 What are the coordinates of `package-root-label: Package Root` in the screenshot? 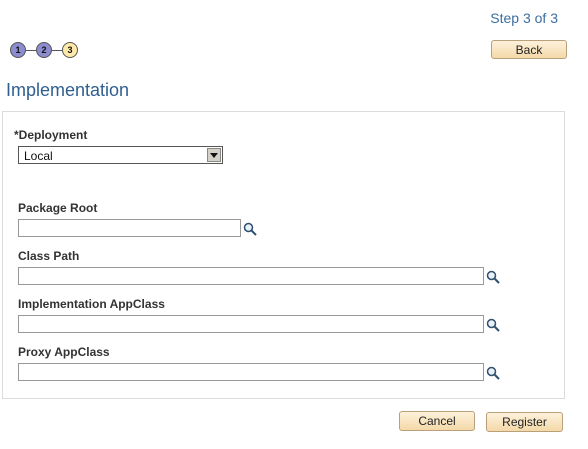 It's located at (58, 208).